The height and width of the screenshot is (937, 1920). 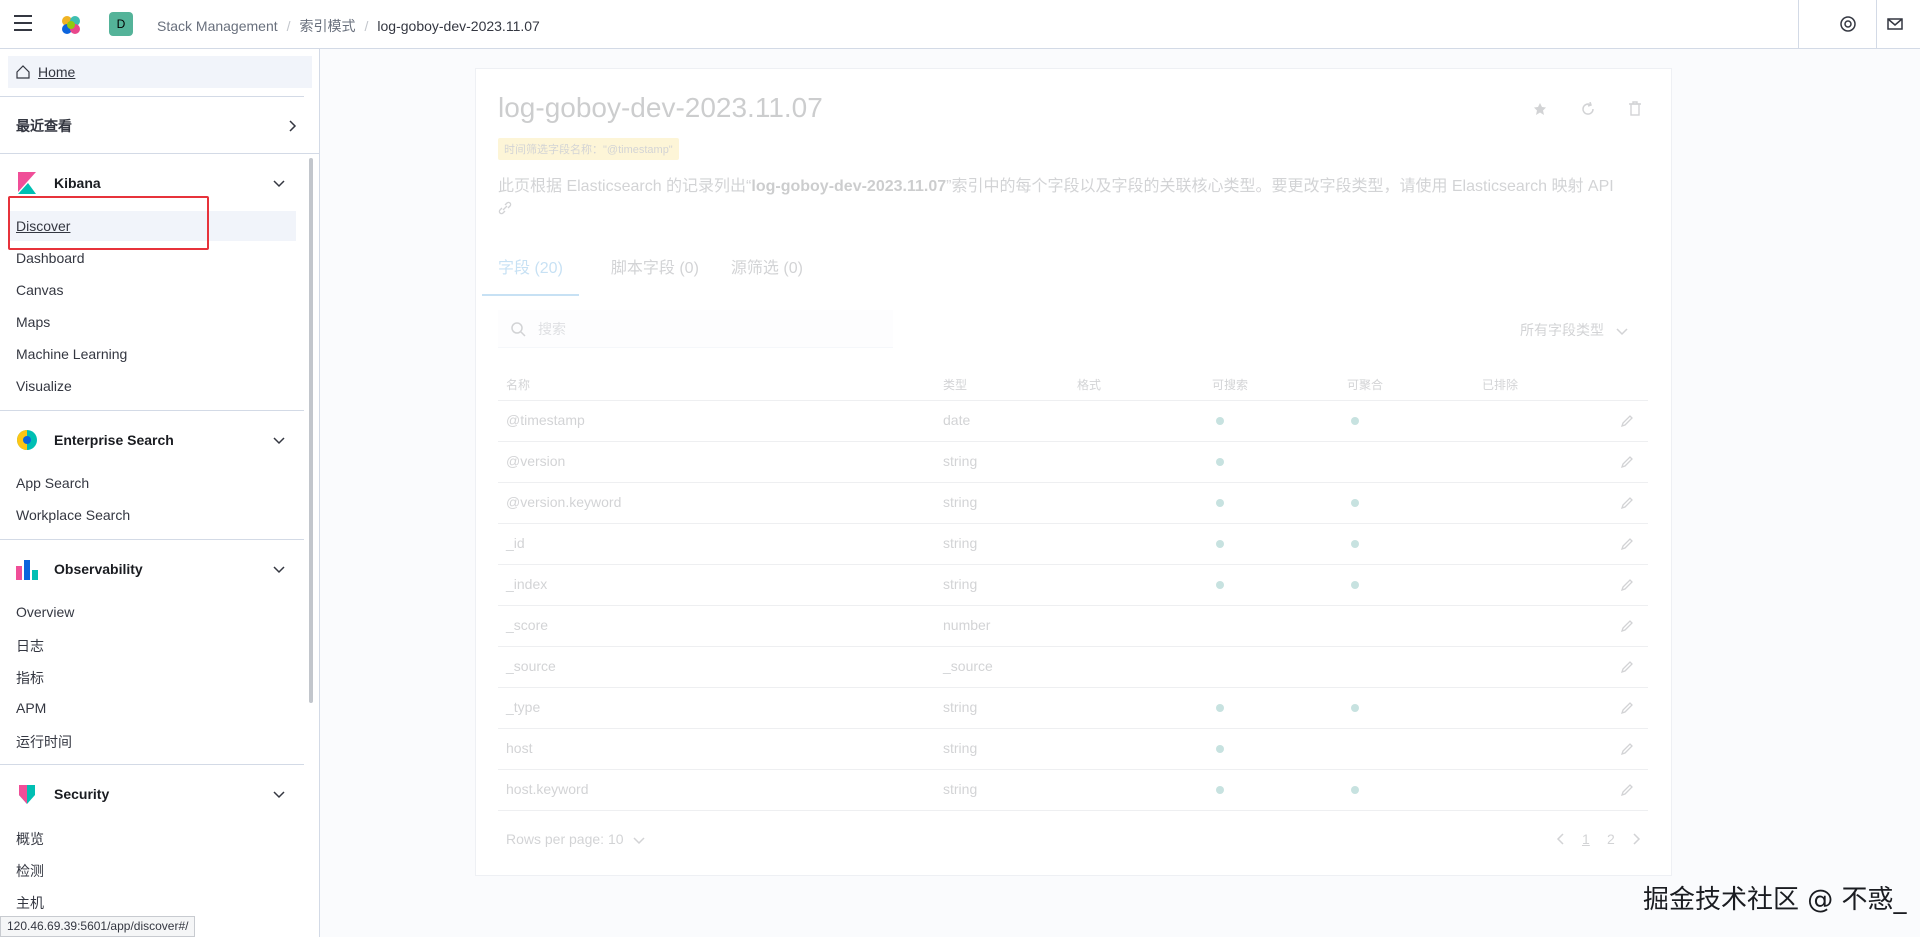 I want to click on sidebar-item-security-overview: 概览, so click(x=30, y=839).